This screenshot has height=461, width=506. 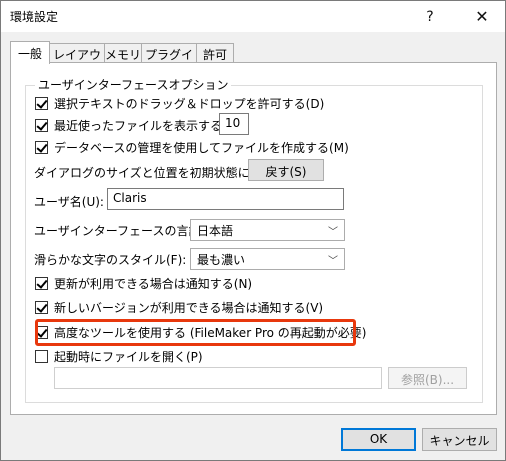 I want to click on tab-layout: レイアウト, so click(x=77, y=61).